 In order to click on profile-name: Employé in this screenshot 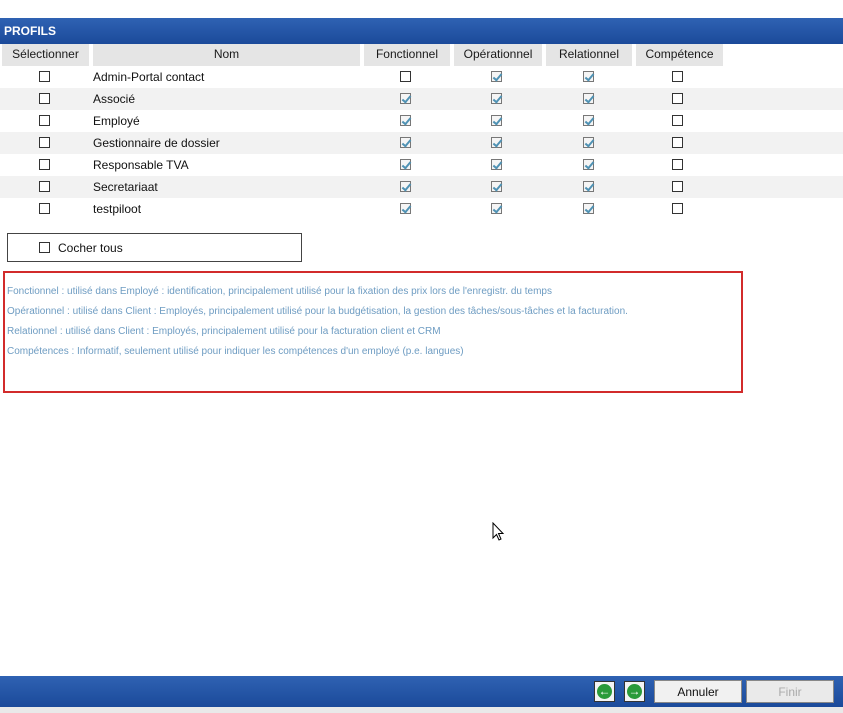, I will do `click(116, 121)`.